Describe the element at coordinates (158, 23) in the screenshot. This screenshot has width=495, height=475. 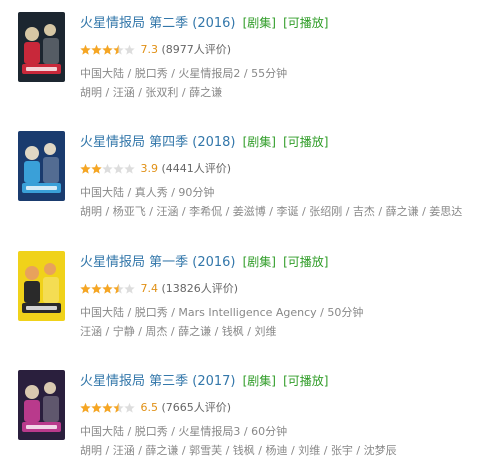
I see `title-link: 火星情报局 第二季 (2016)` at that location.